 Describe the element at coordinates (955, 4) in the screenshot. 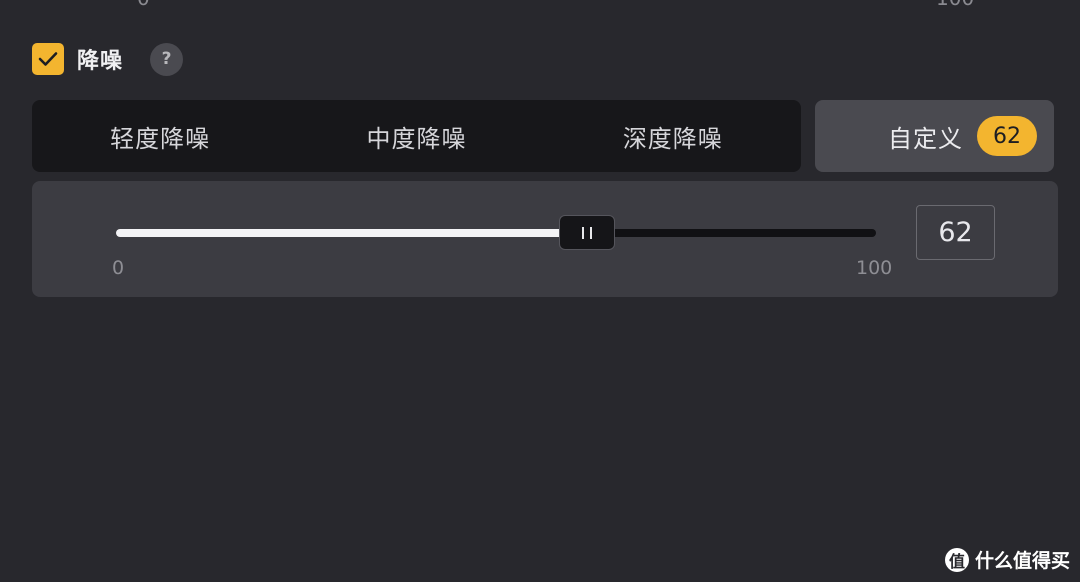

I see `top-slider-max-label: 100` at that location.